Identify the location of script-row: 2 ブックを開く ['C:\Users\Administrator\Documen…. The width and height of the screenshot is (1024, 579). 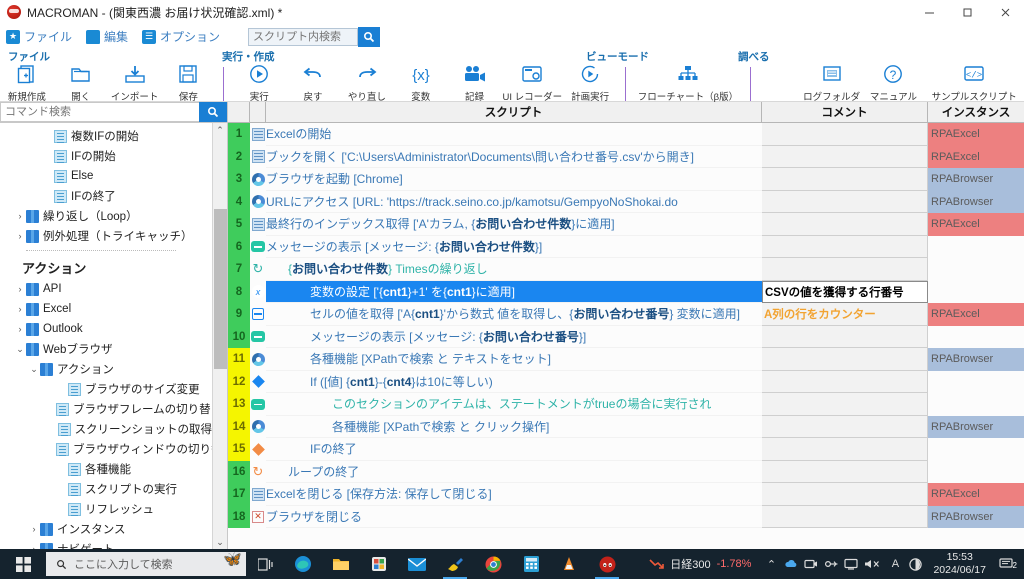
(626, 156).